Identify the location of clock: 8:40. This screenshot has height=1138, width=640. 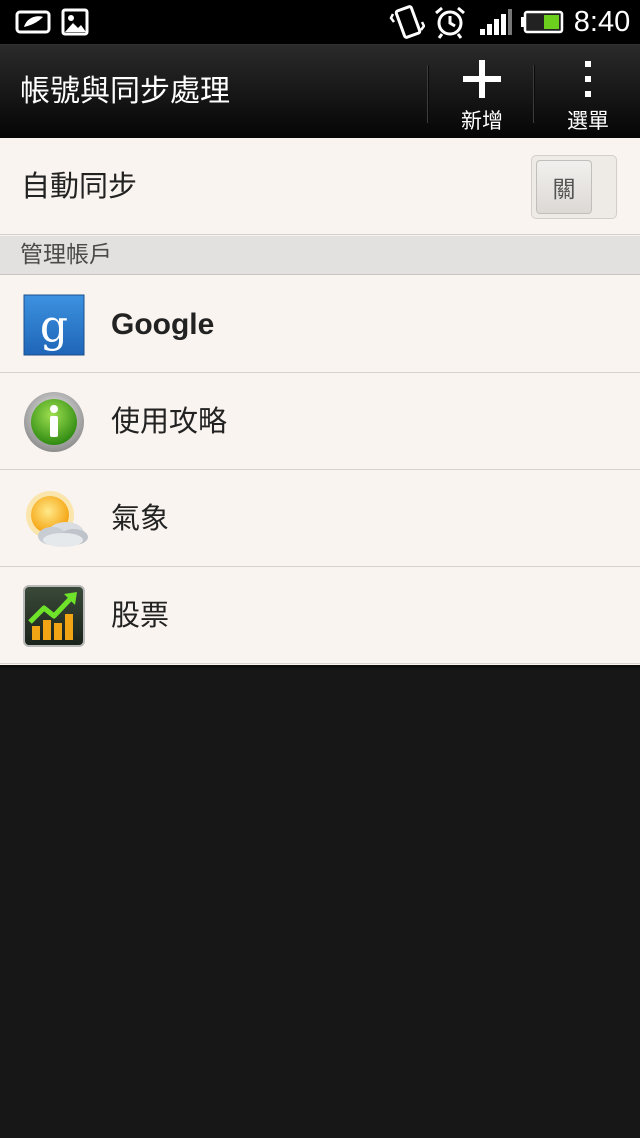
(602, 21).